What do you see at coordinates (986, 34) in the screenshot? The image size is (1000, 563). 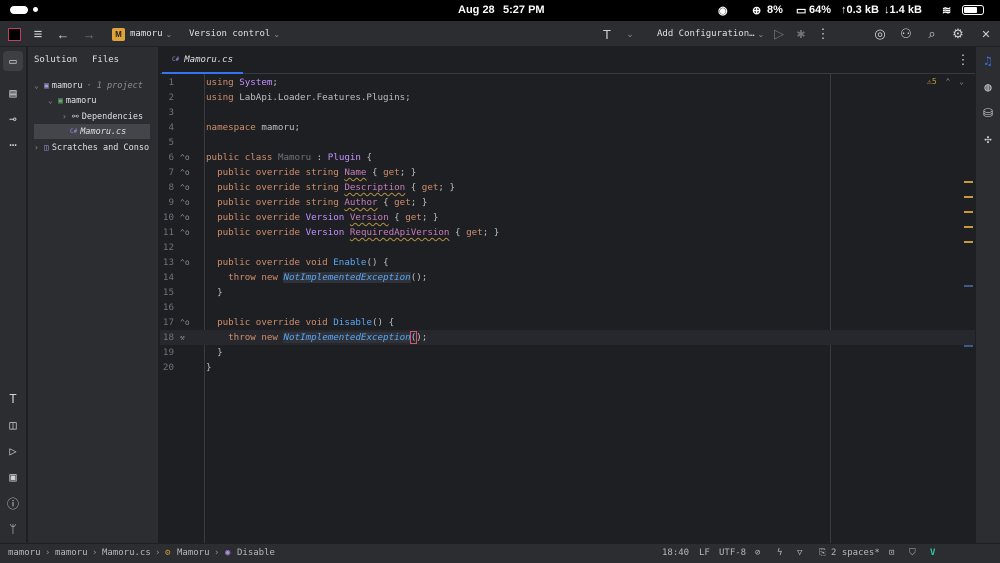 I see `close-icon: ✕` at bounding box center [986, 34].